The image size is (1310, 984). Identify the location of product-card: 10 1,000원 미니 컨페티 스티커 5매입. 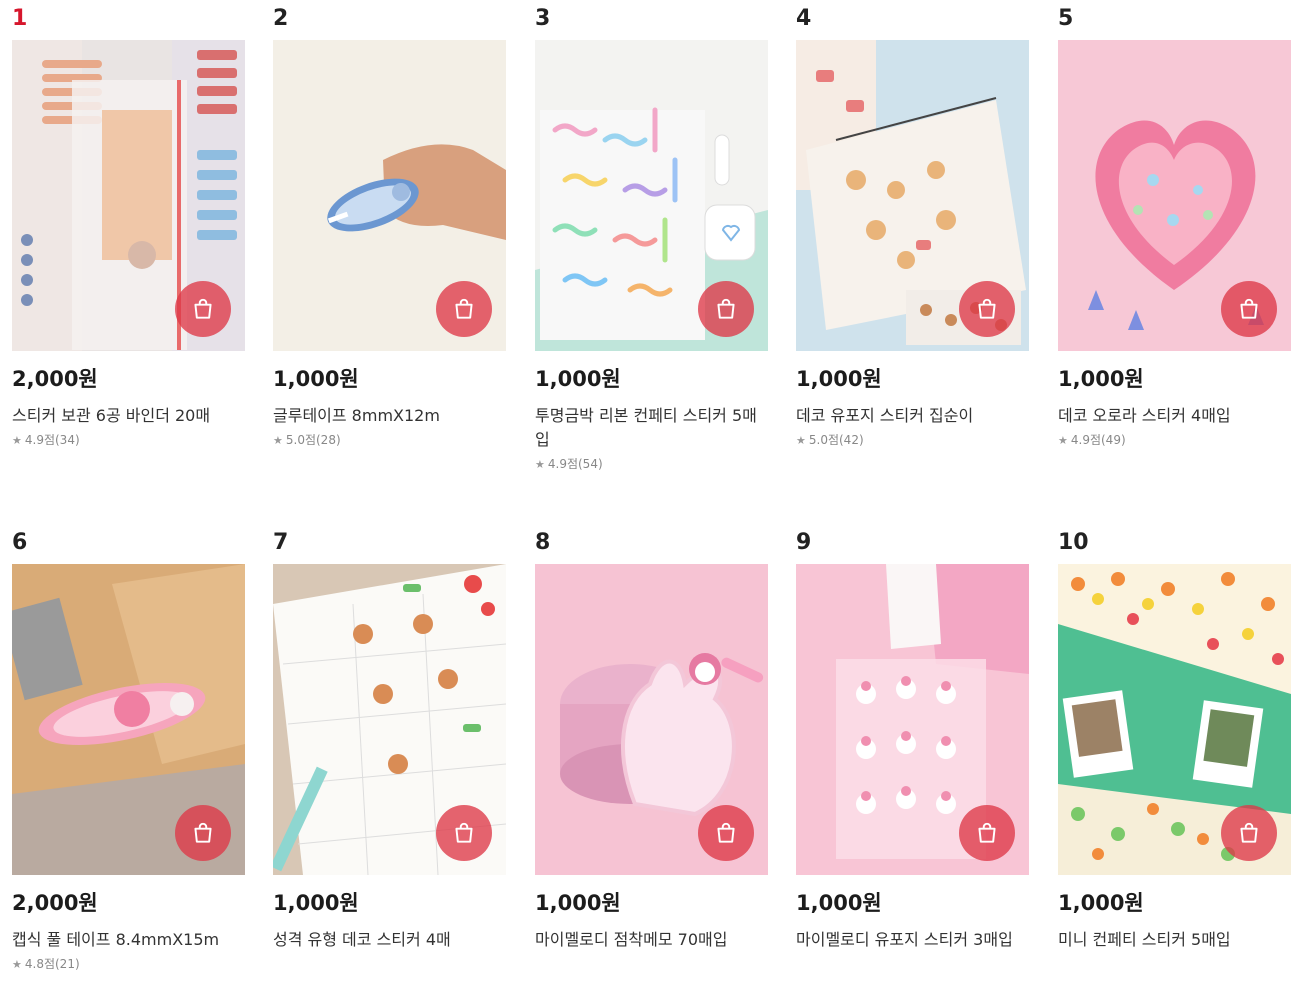
(1174, 741).